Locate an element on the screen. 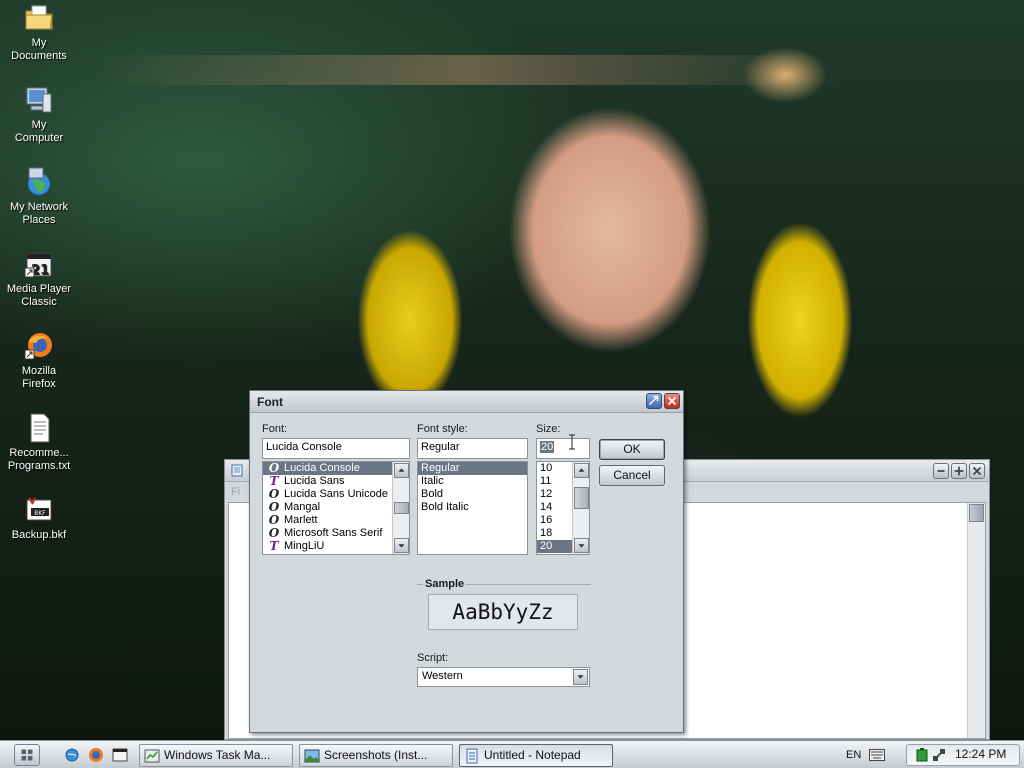  notepad-icon is located at coordinates (472, 756).